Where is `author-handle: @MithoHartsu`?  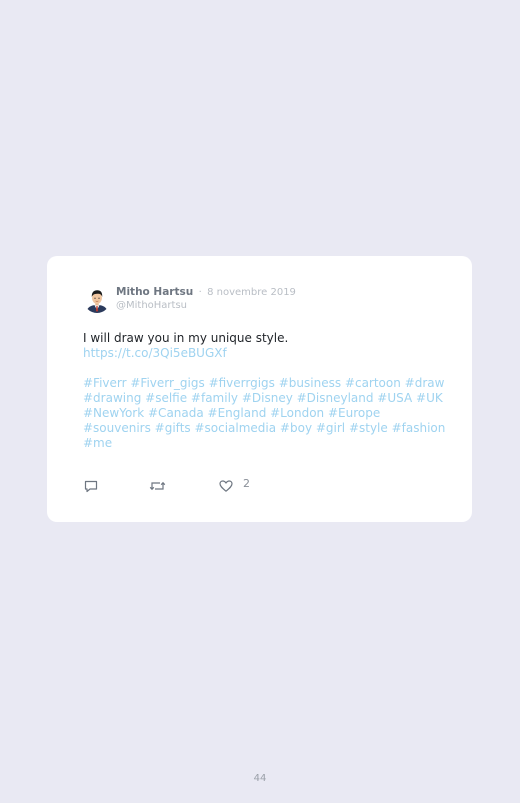 author-handle: @MithoHartsu is located at coordinates (151, 305).